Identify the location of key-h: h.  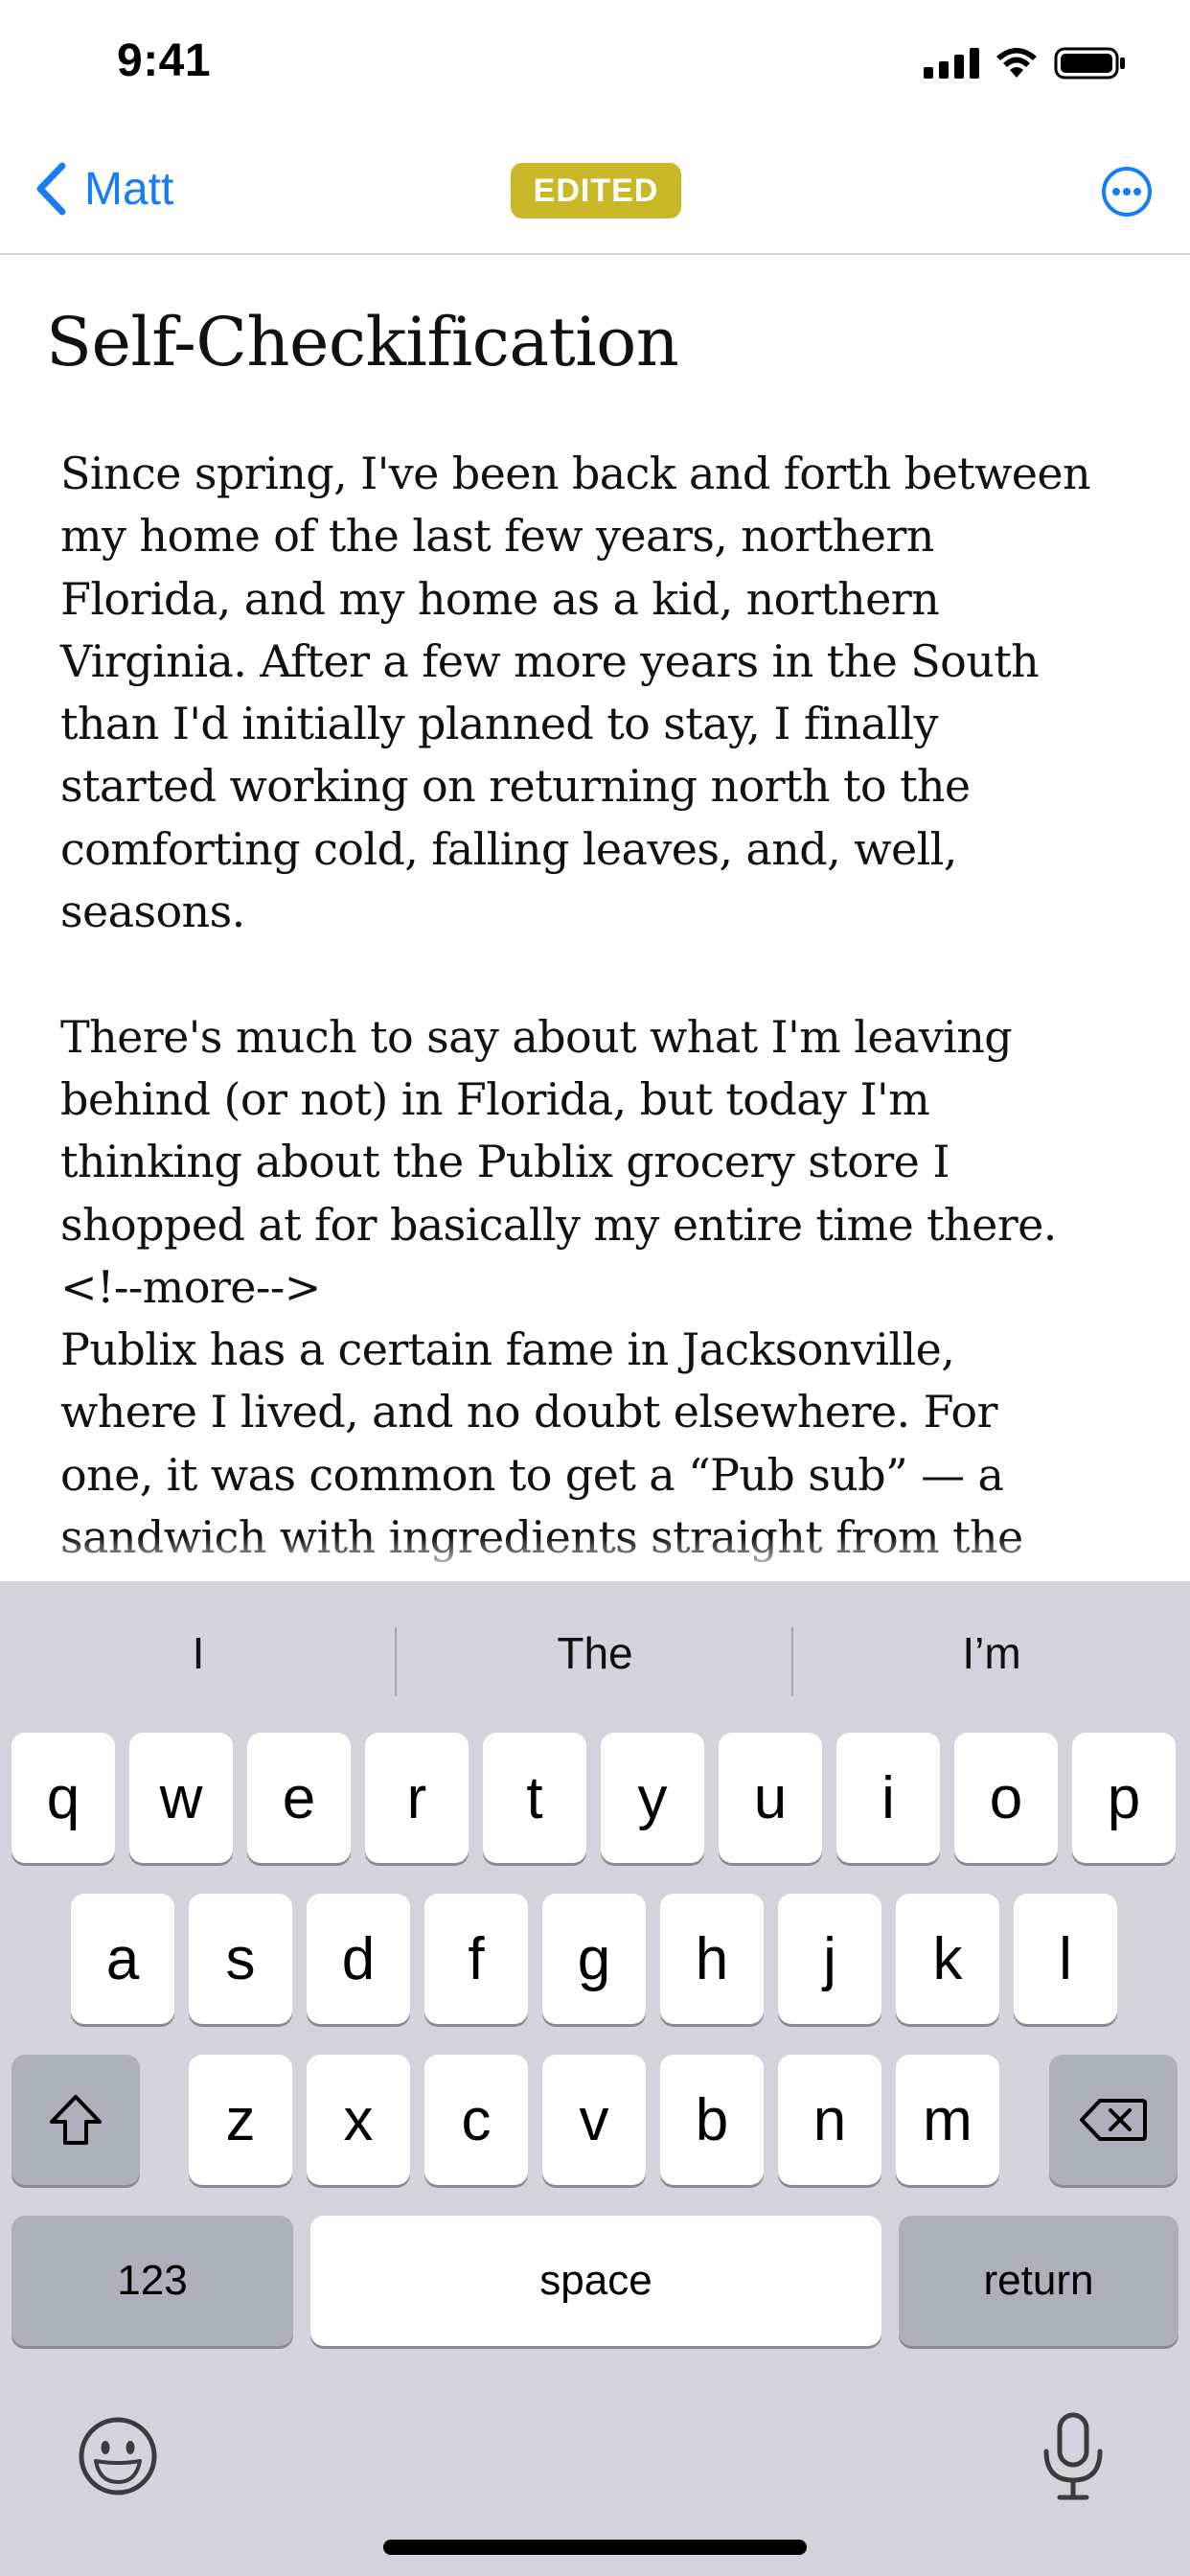
(712, 1959).